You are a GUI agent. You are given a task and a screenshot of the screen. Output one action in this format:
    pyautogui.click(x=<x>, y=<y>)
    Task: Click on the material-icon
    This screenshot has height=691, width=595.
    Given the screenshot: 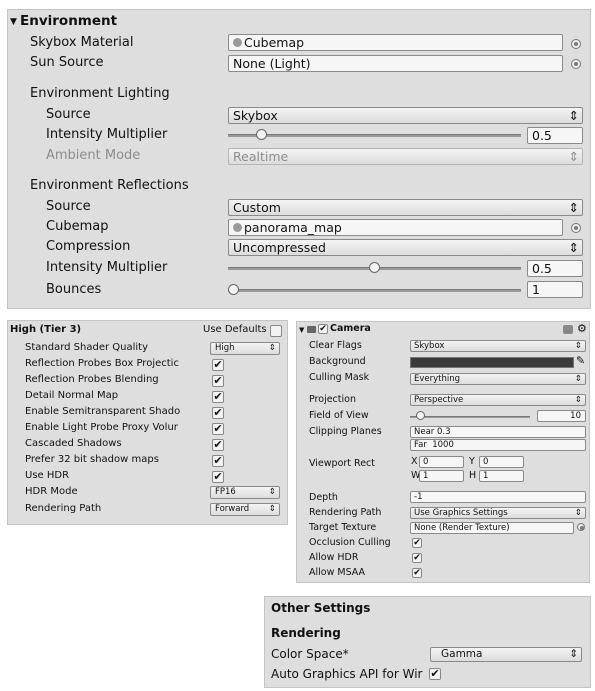 What is the action you would take?
    pyautogui.click(x=237, y=42)
    